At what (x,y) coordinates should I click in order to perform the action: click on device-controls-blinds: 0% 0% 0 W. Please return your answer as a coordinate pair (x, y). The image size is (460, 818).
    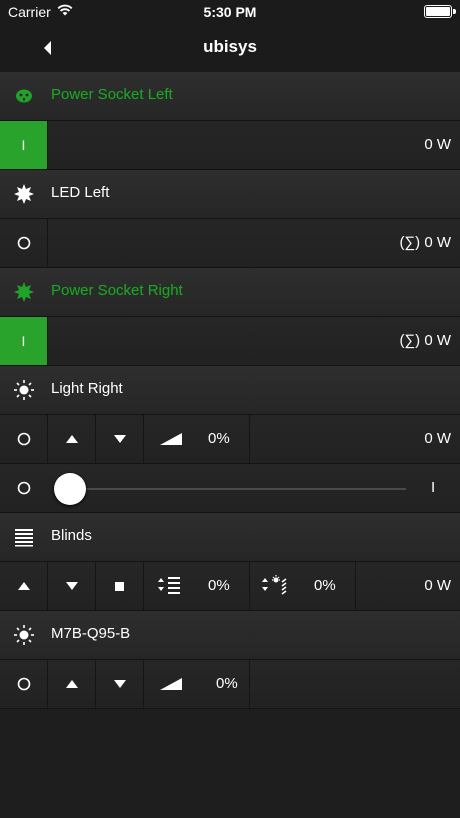
    Looking at the image, I should click on (230, 586).